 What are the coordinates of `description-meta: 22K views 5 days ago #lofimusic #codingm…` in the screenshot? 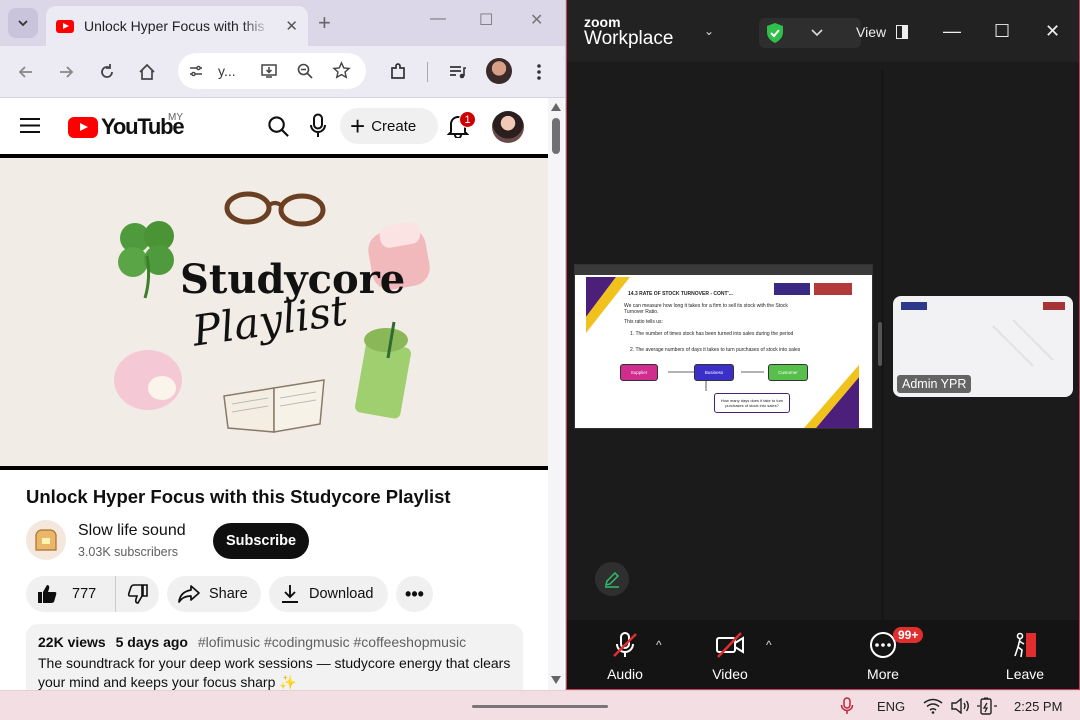 It's located at (274, 642).